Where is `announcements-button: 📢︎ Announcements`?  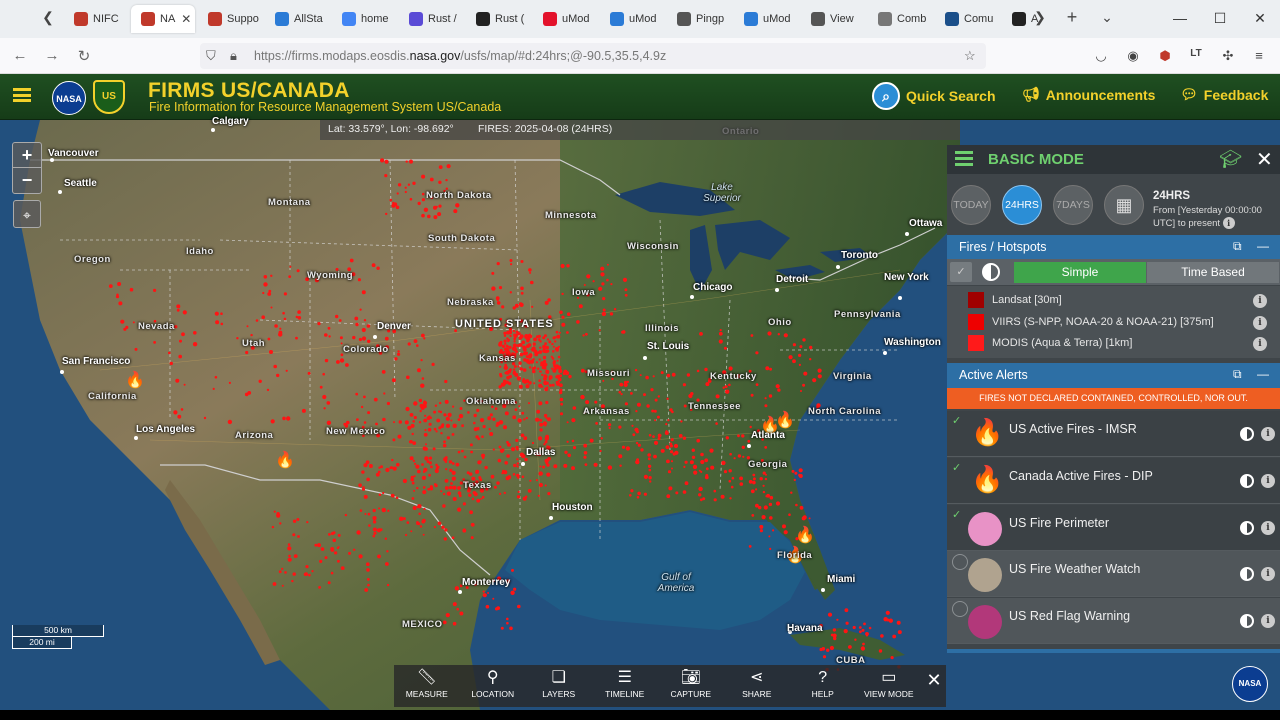
announcements-button: 📢︎ Announcements is located at coordinates (1088, 94).